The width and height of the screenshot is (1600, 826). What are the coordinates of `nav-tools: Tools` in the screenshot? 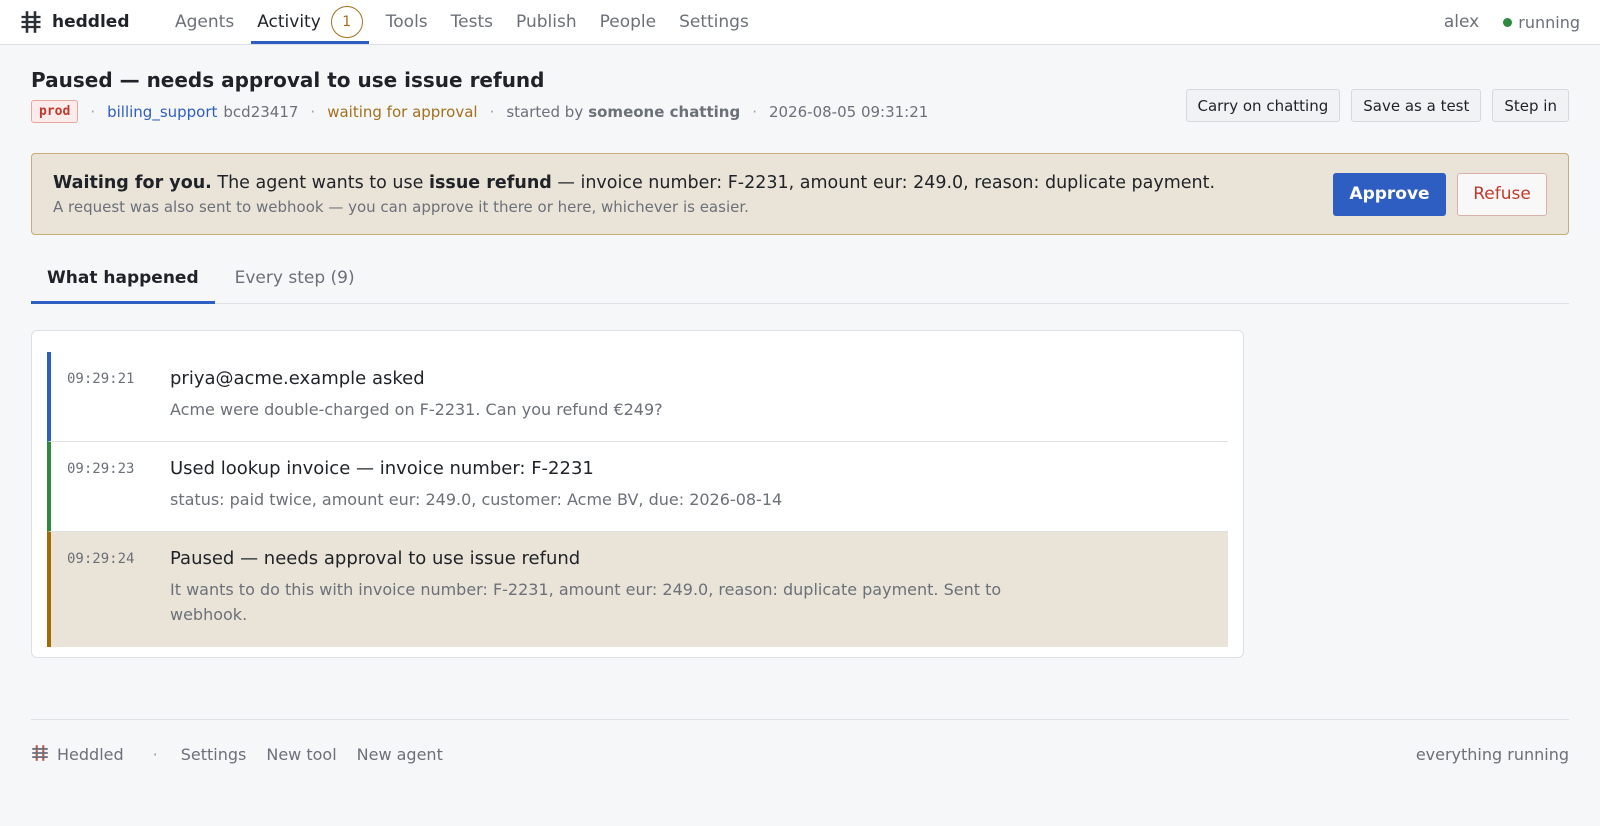 It's located at (406, 22).